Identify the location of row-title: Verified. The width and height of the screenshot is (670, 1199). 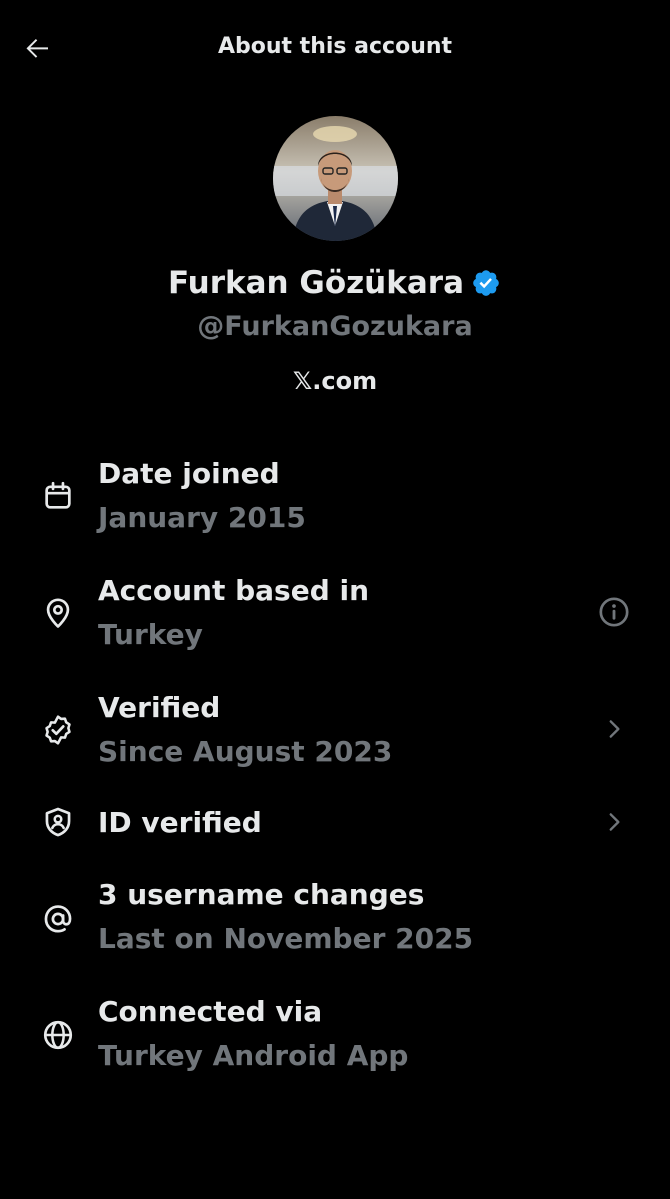
(159, 707).